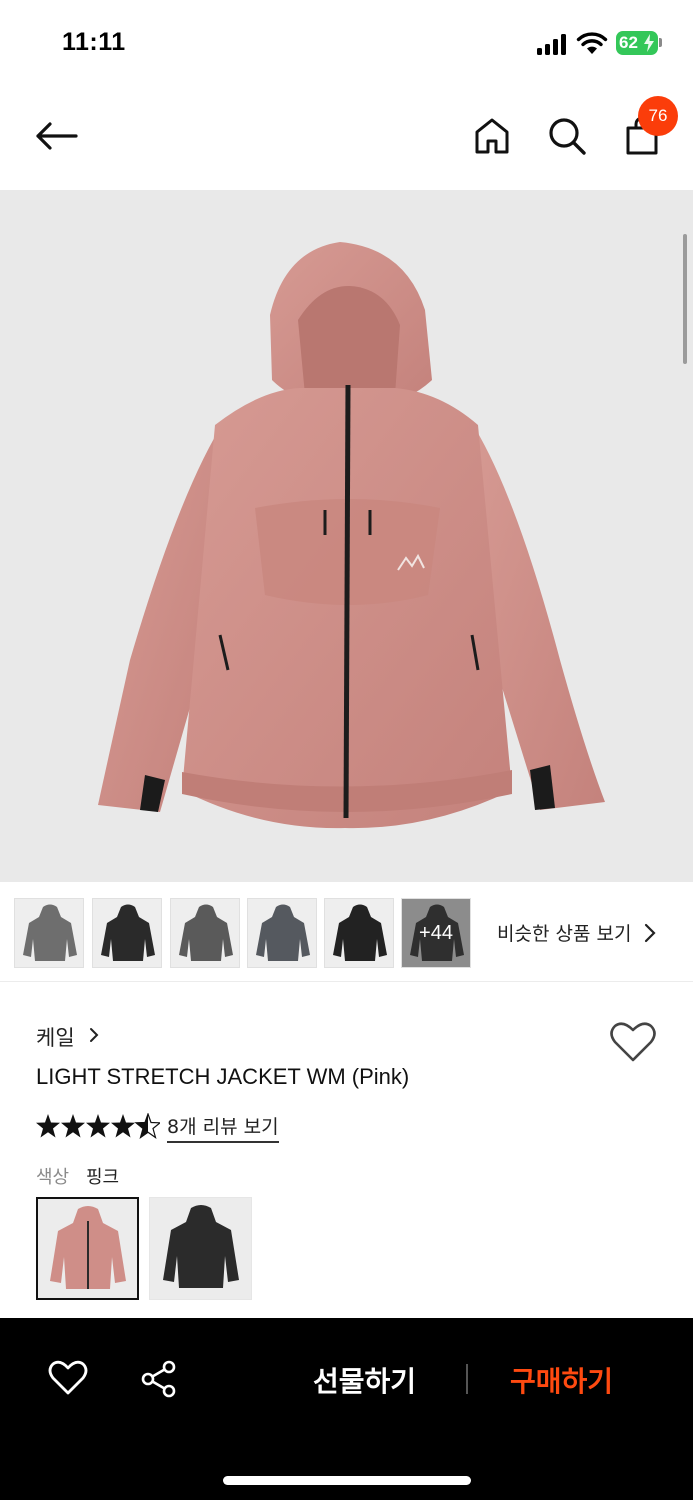 This screenshot has width=693, height=1500. I want to click on battery-level: 62, so click(628, 42).